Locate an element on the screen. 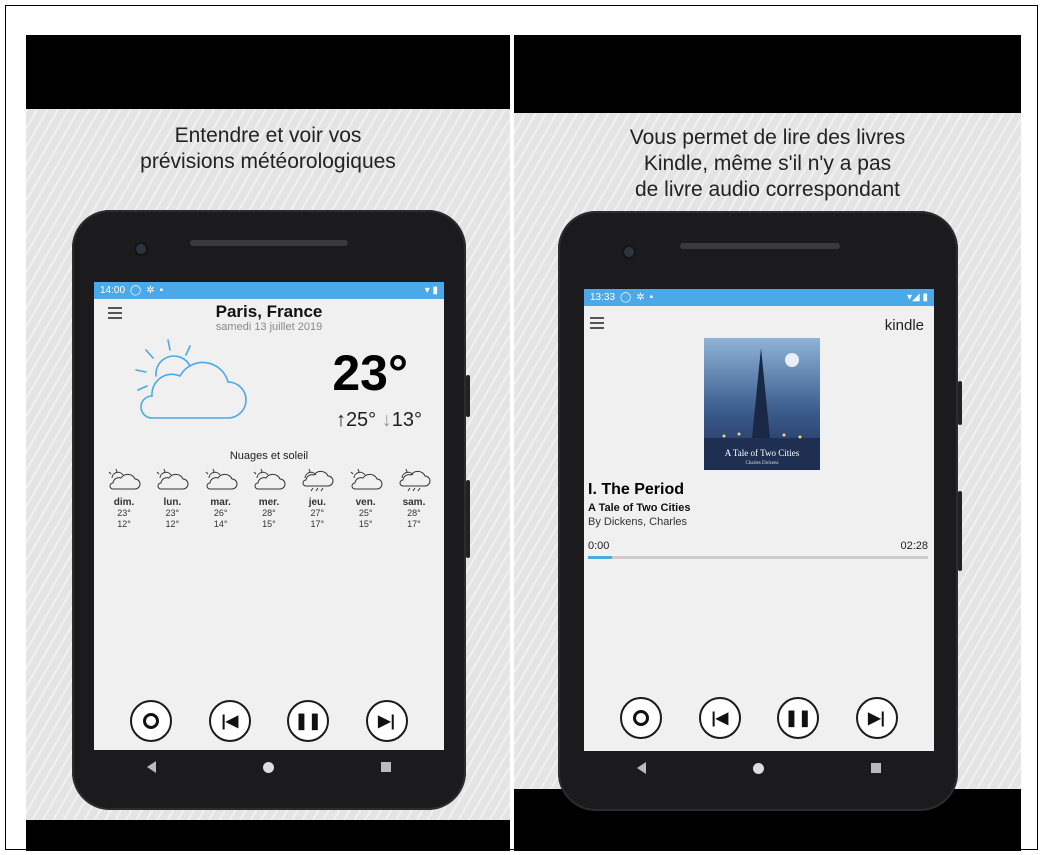  forecast-day-name: lun. is located at coordinates (172, 502).